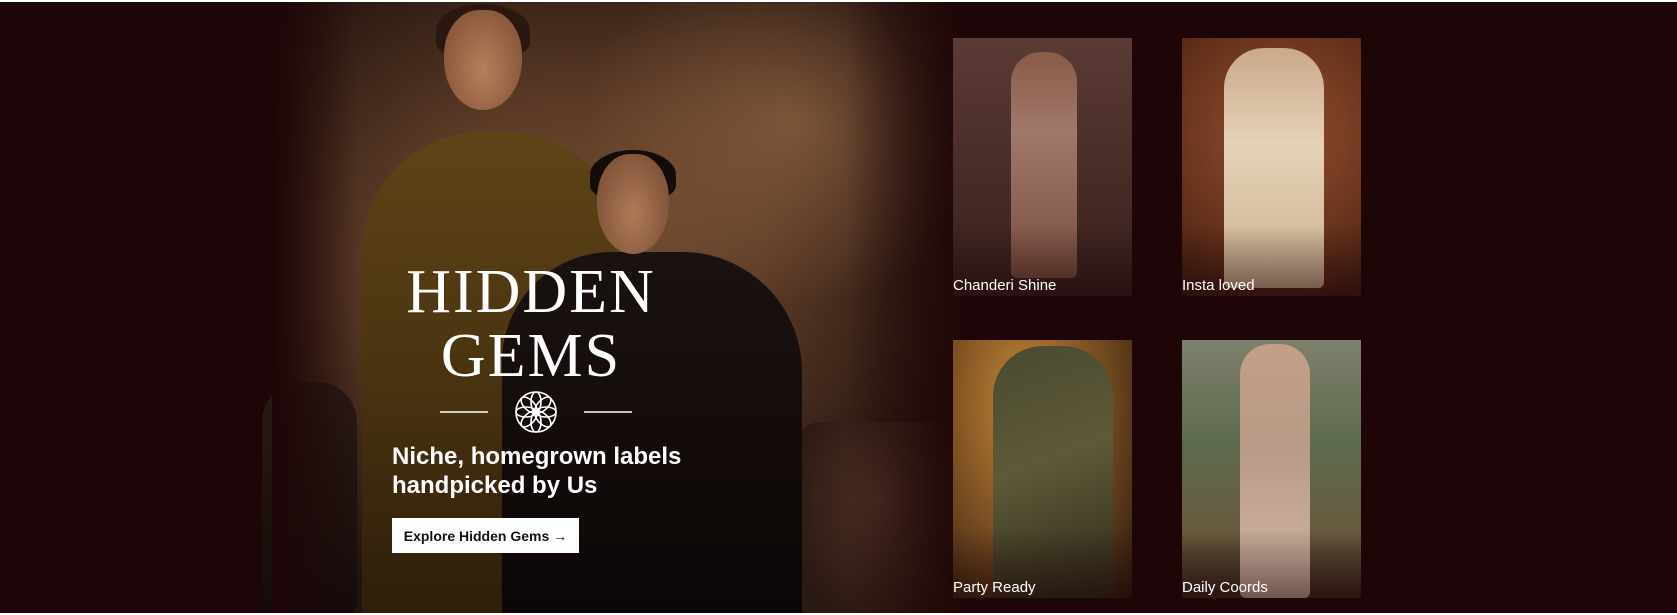  I want to click on hidden-gems-logo: HIDDEN GEMS, so click(531, 324).